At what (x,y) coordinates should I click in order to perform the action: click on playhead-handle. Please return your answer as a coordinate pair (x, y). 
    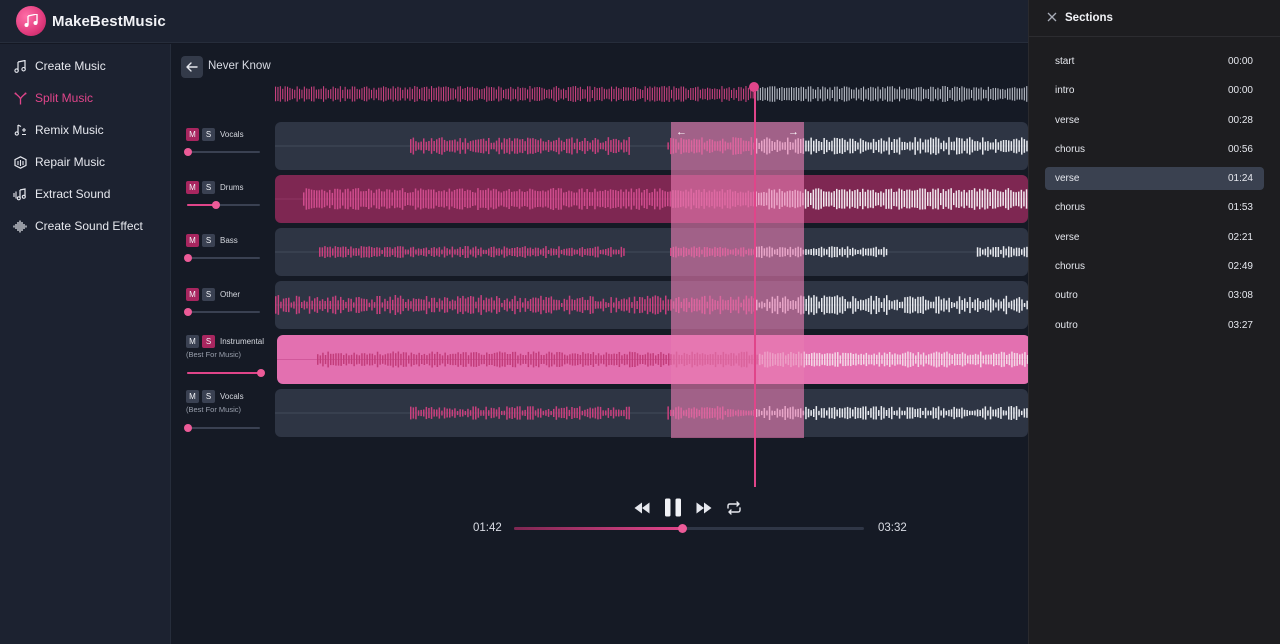
    Looking at the image, I should click on (754, 87).